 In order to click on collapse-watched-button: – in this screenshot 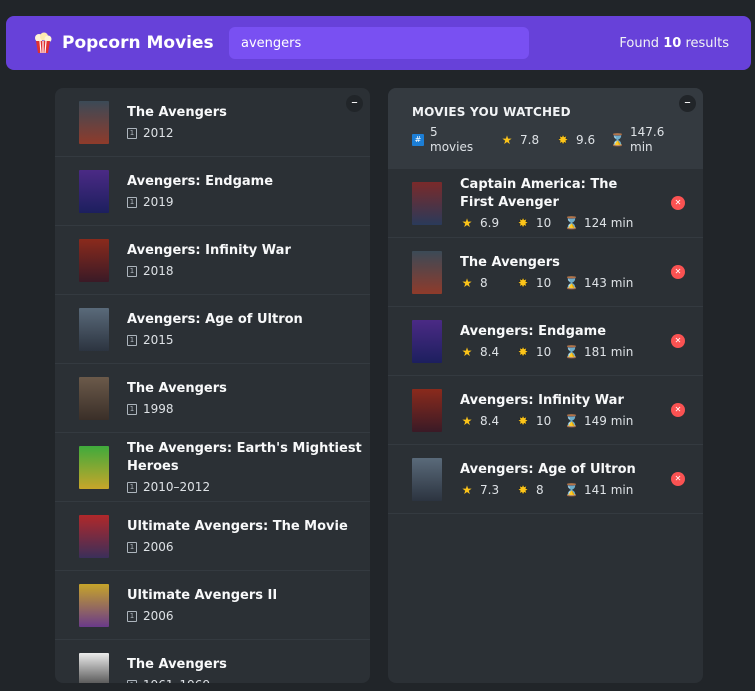, I will do `click(687, 103)`.